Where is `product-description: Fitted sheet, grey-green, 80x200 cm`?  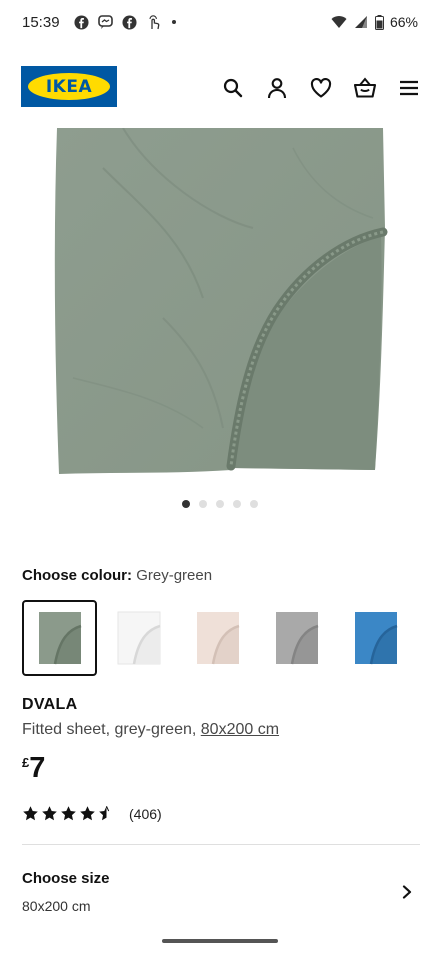 product-description: Fitted sheet, grey-green, 80x200 cm is located at coordinates (150, 730).